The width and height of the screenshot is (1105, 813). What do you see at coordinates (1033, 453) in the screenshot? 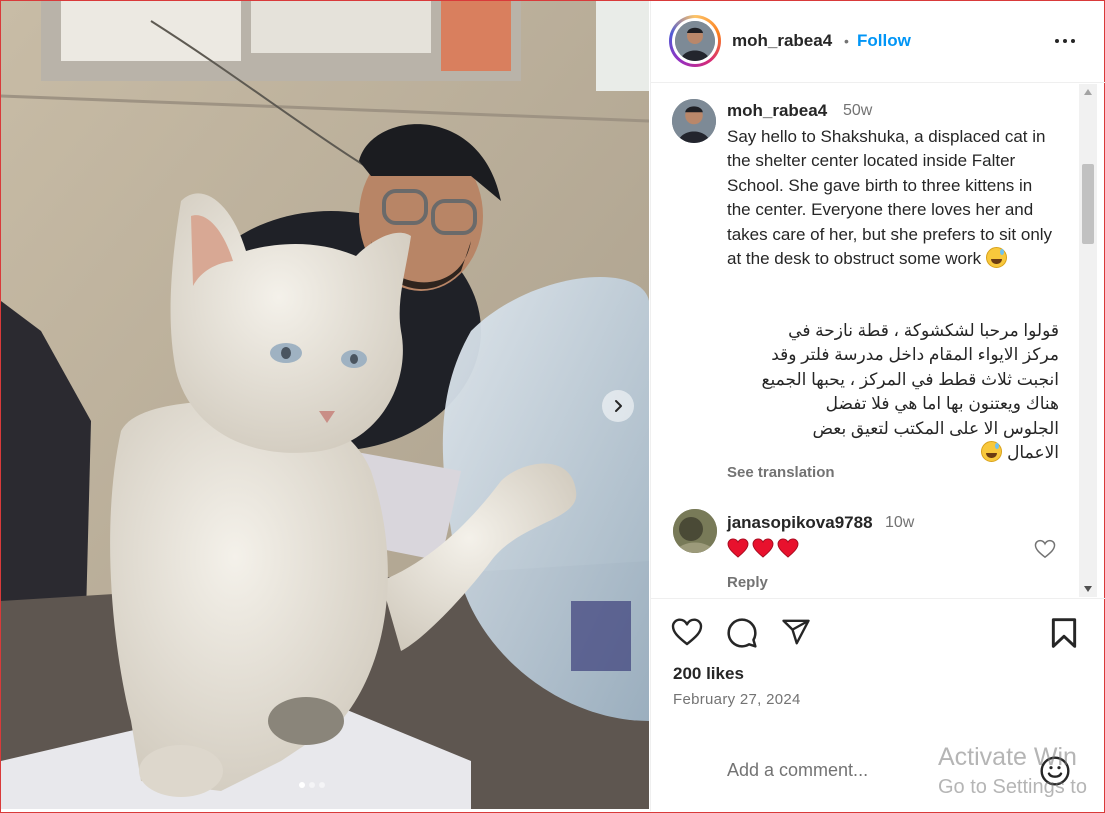
I see `caption-arabic-line-text: الاعمال` at bounding box center [1033, 453].